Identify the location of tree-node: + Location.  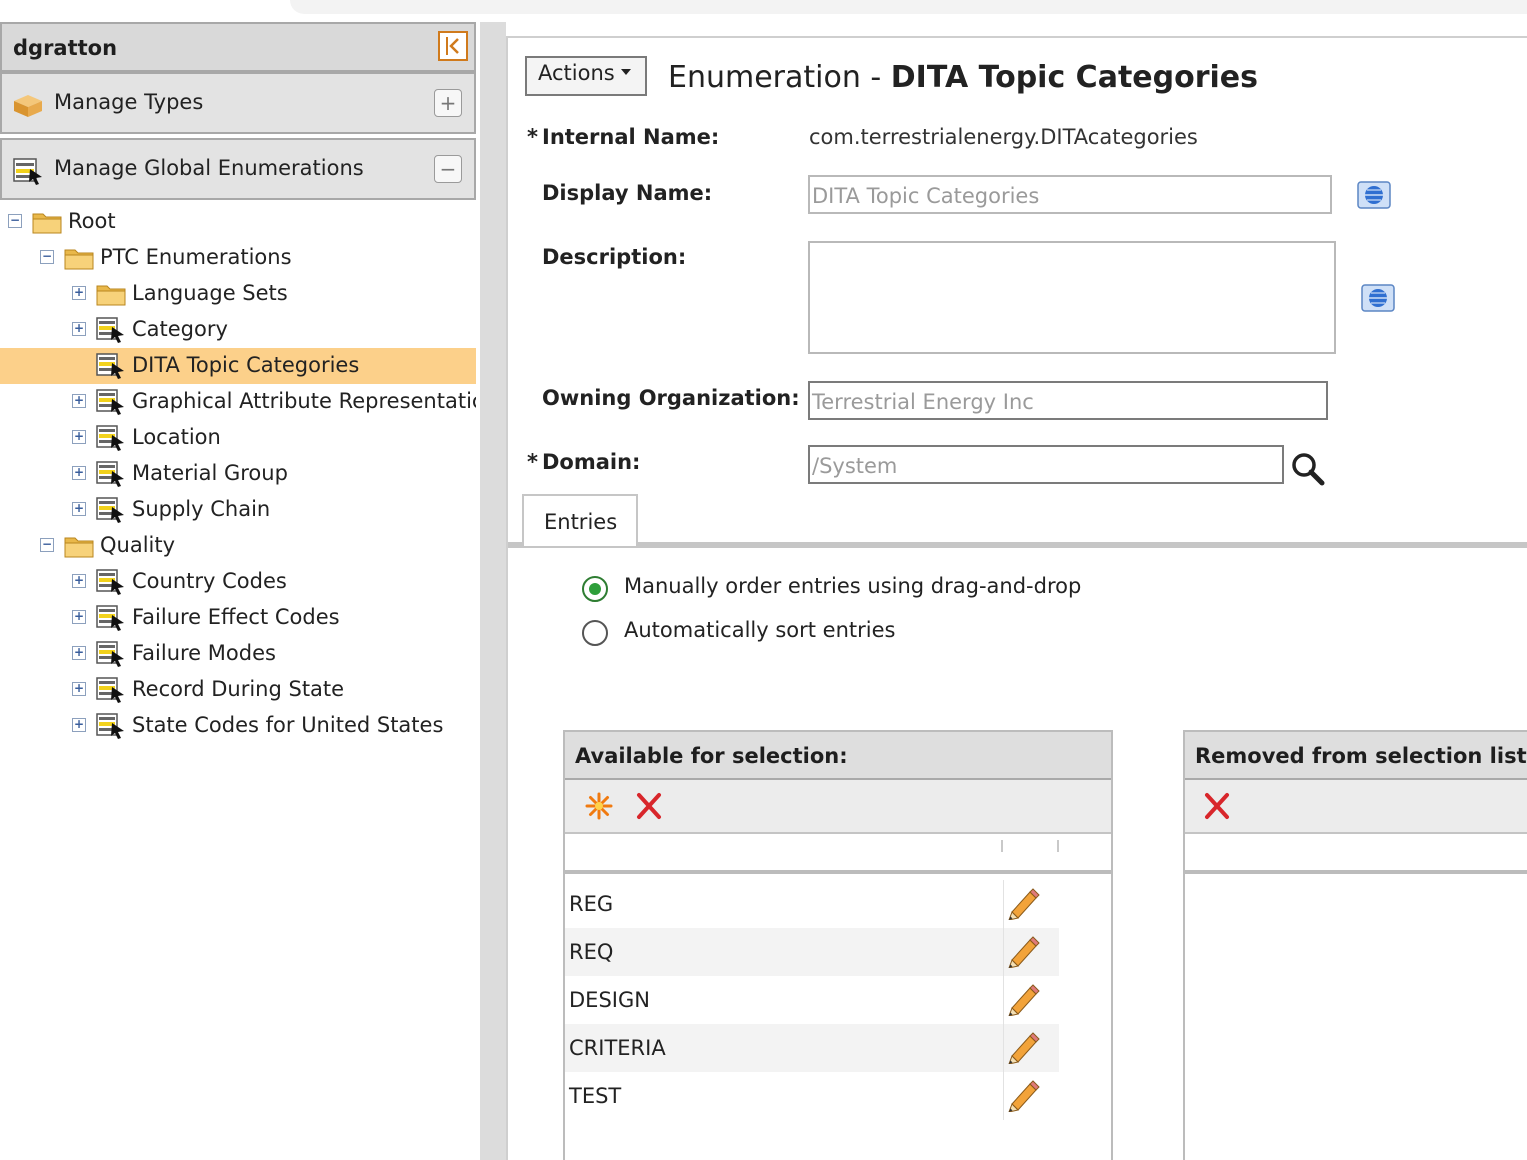
(238, 438).